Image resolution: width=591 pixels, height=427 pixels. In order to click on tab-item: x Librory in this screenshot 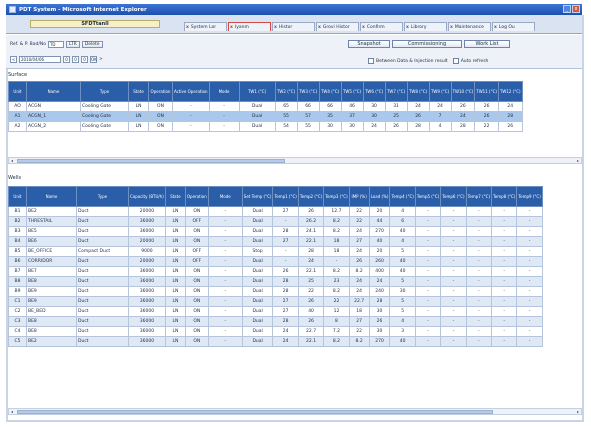, I will do `click(425, 26)`.